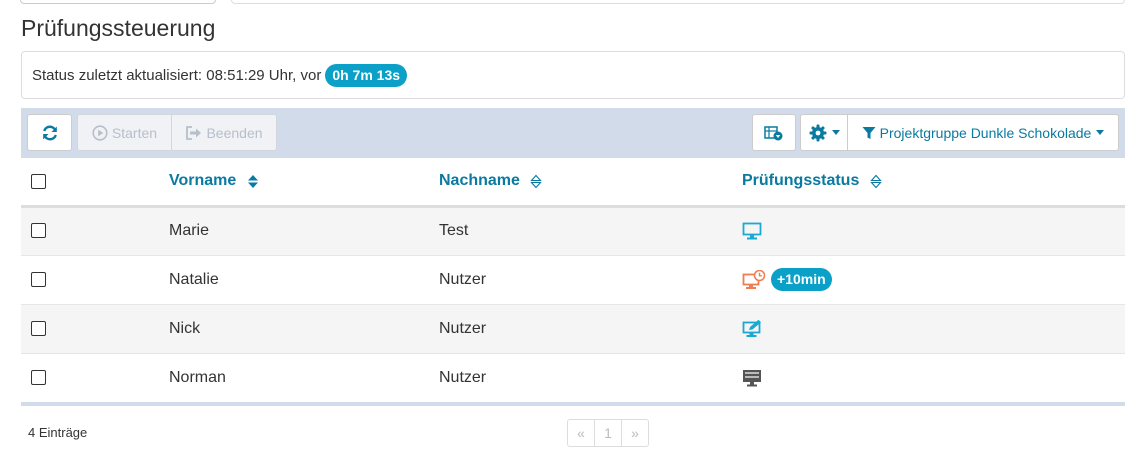 The image size is (1139, 453). Describe the element at coordinates (100, 132) in the screenshot. I see `play-circle-icon` at that location.